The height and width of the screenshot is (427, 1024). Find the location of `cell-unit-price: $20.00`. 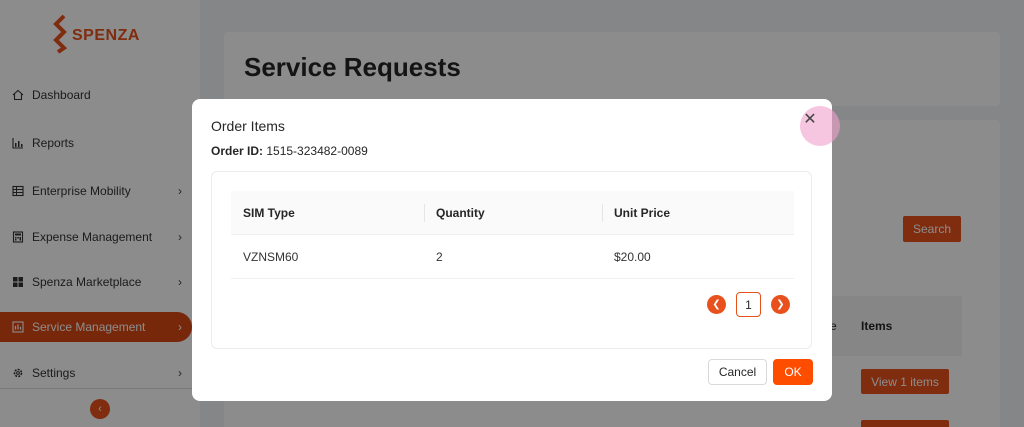

cell-unit-price: $20.00 is located at coordinates (632, 256).